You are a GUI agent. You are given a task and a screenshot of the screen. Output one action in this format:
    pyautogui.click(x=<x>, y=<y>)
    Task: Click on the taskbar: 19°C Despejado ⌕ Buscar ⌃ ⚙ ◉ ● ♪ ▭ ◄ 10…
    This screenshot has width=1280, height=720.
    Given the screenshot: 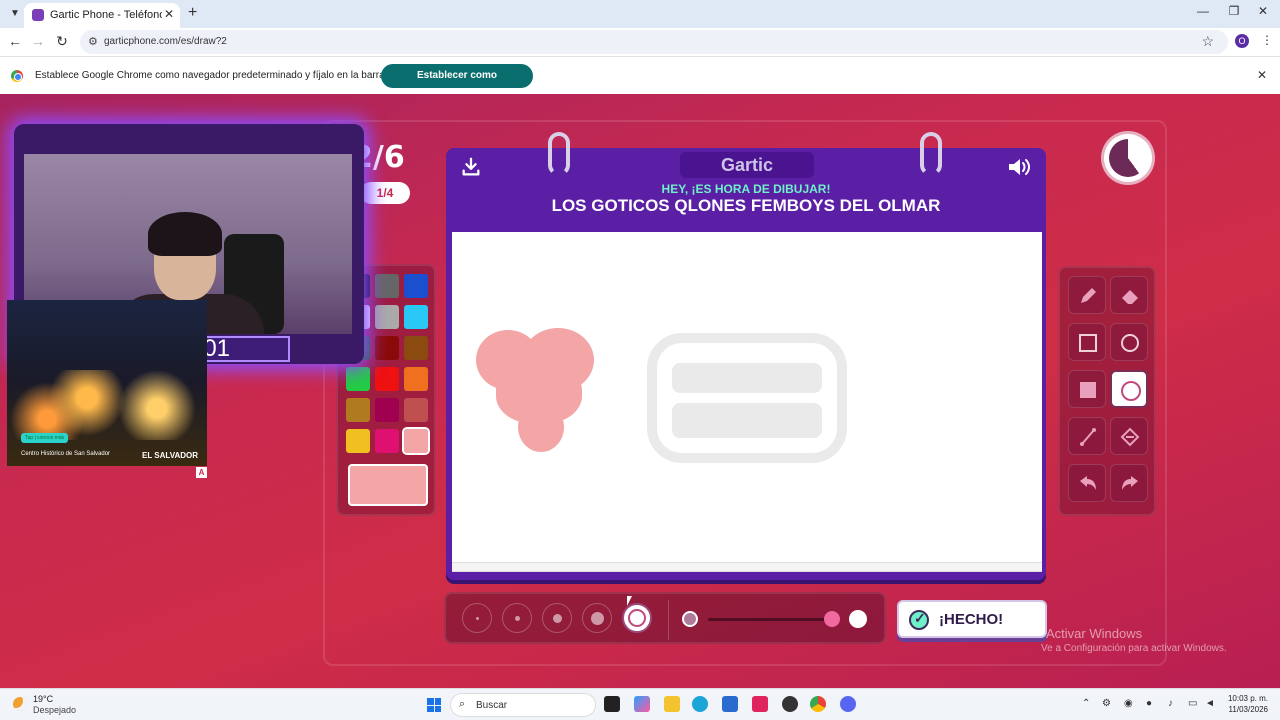 What is the action you would take?
    pyautogui.click(x=640, y=704)
    